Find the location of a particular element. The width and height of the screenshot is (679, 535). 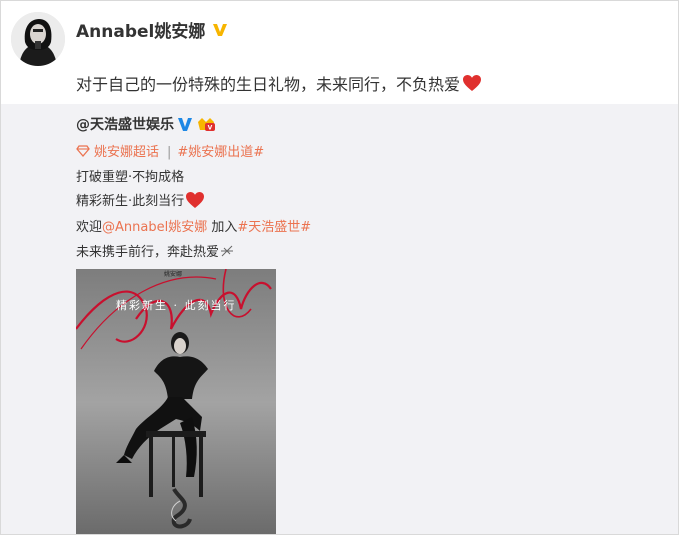

poster-slogan: 精彩新生 · 此刻当行 is located at coordinates (176, 305).